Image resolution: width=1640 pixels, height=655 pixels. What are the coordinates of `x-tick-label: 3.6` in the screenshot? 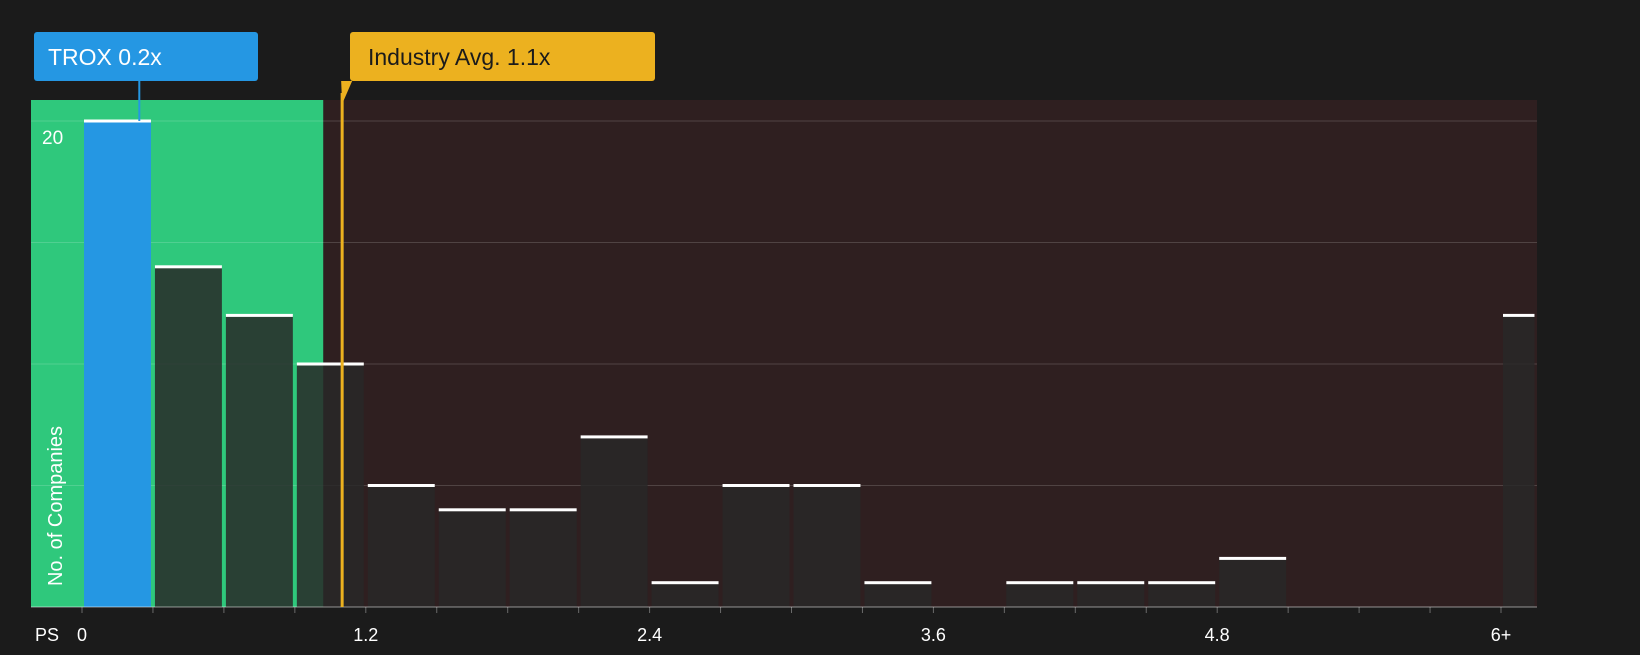 It's located at (933, 635).